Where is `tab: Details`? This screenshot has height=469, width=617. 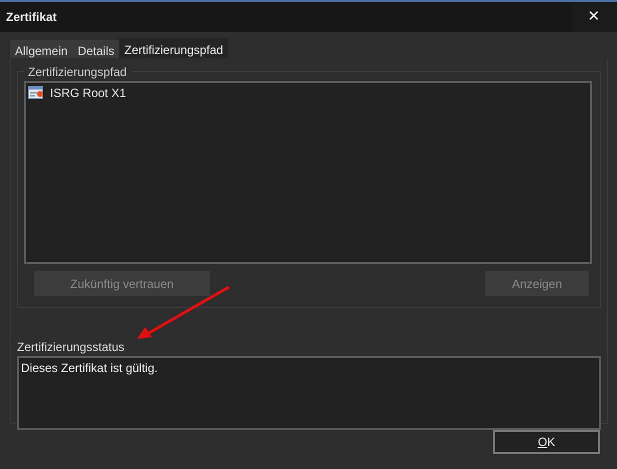 tab: Details is located at coordinates (96, 49).